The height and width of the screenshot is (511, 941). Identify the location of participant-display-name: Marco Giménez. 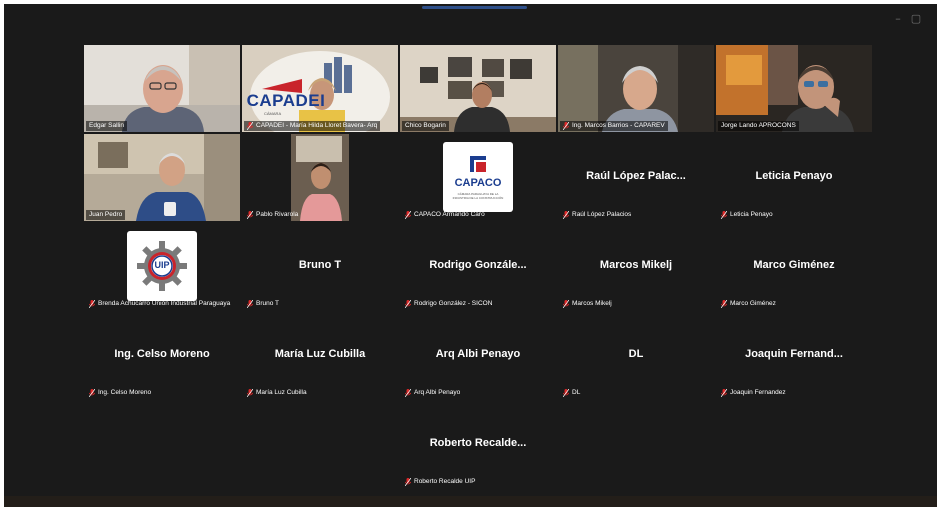
(794, 265).